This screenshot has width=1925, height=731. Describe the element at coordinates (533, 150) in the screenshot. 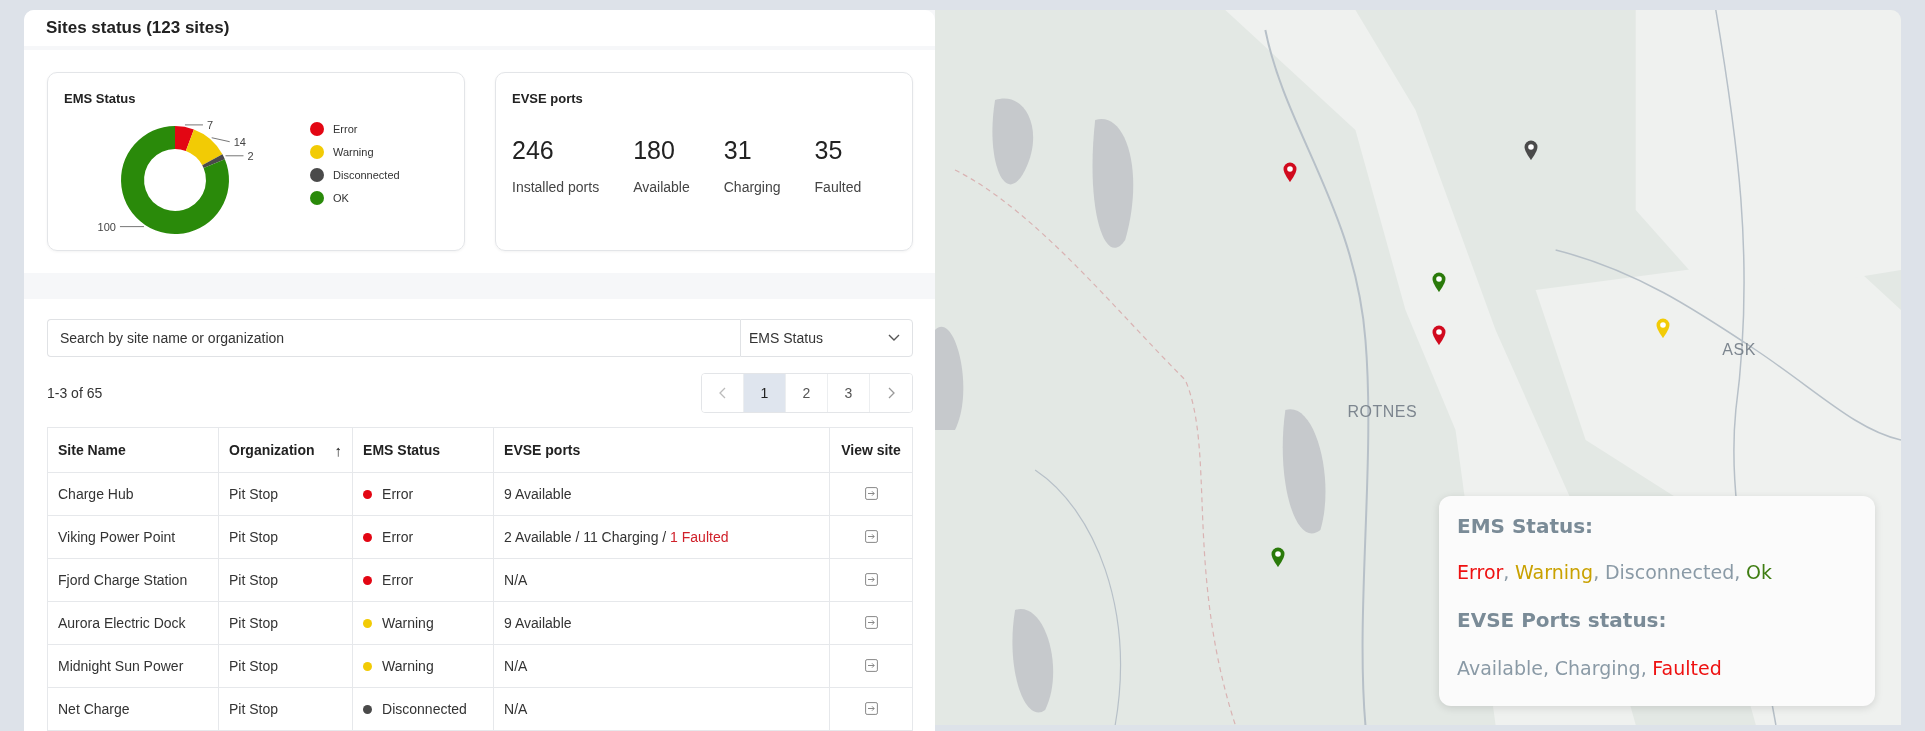

I see `stat-value: 246` at that location.